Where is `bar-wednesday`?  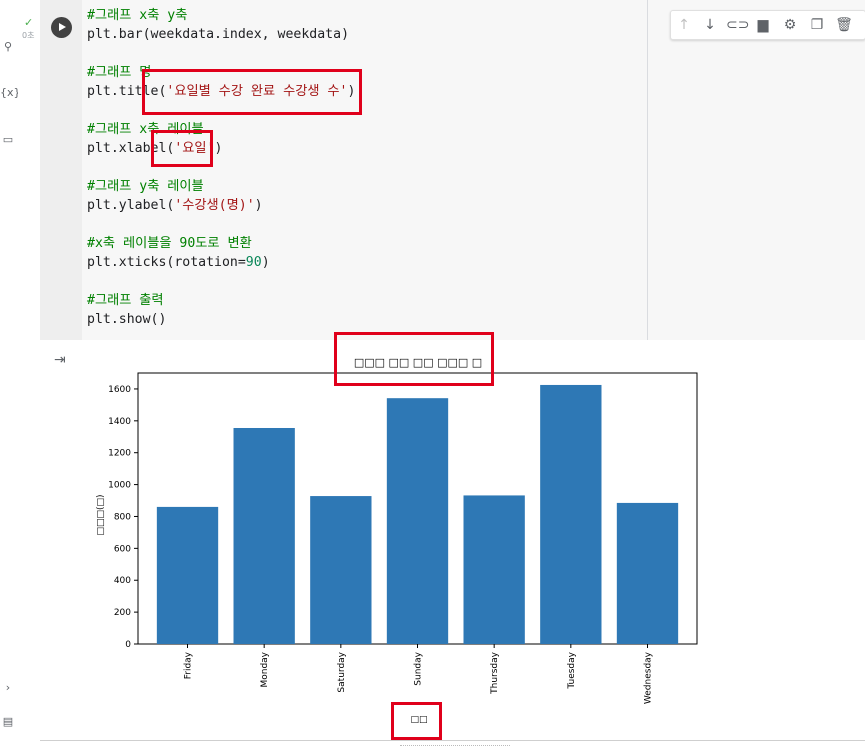 bar-wednesday is located at coordinates (647, 573).